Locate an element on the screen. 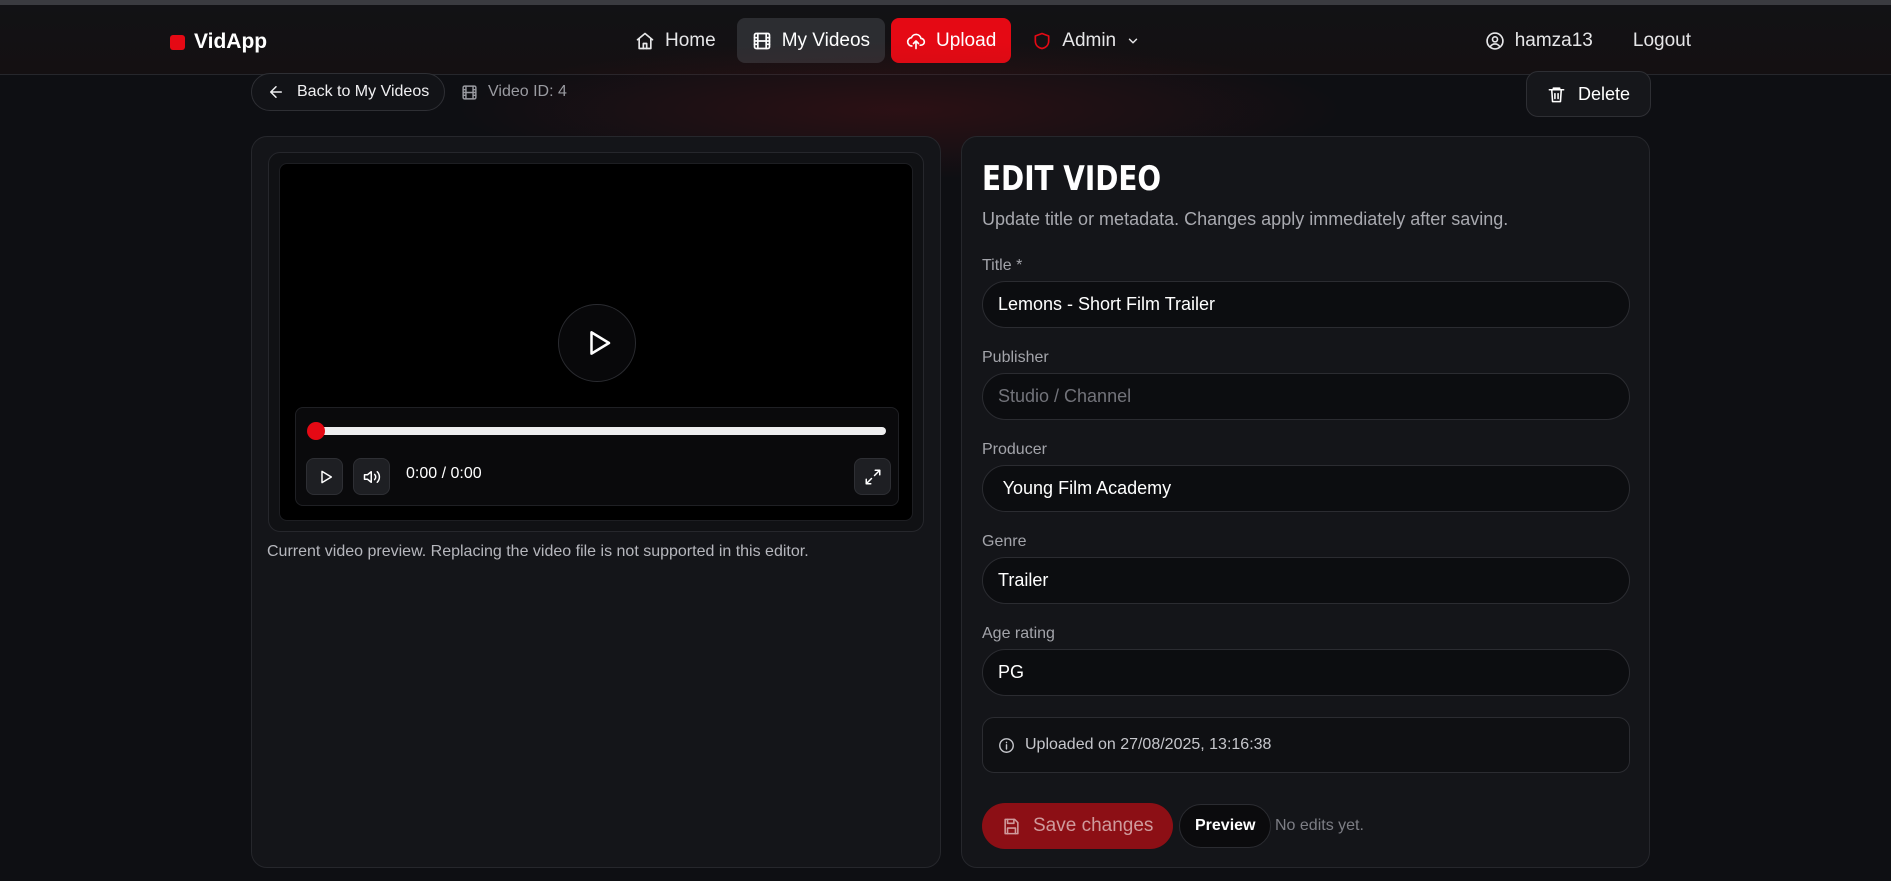 The image size is (1891, 881). page-title: EDIT VIDEO is located at coordinates (1072, 179).